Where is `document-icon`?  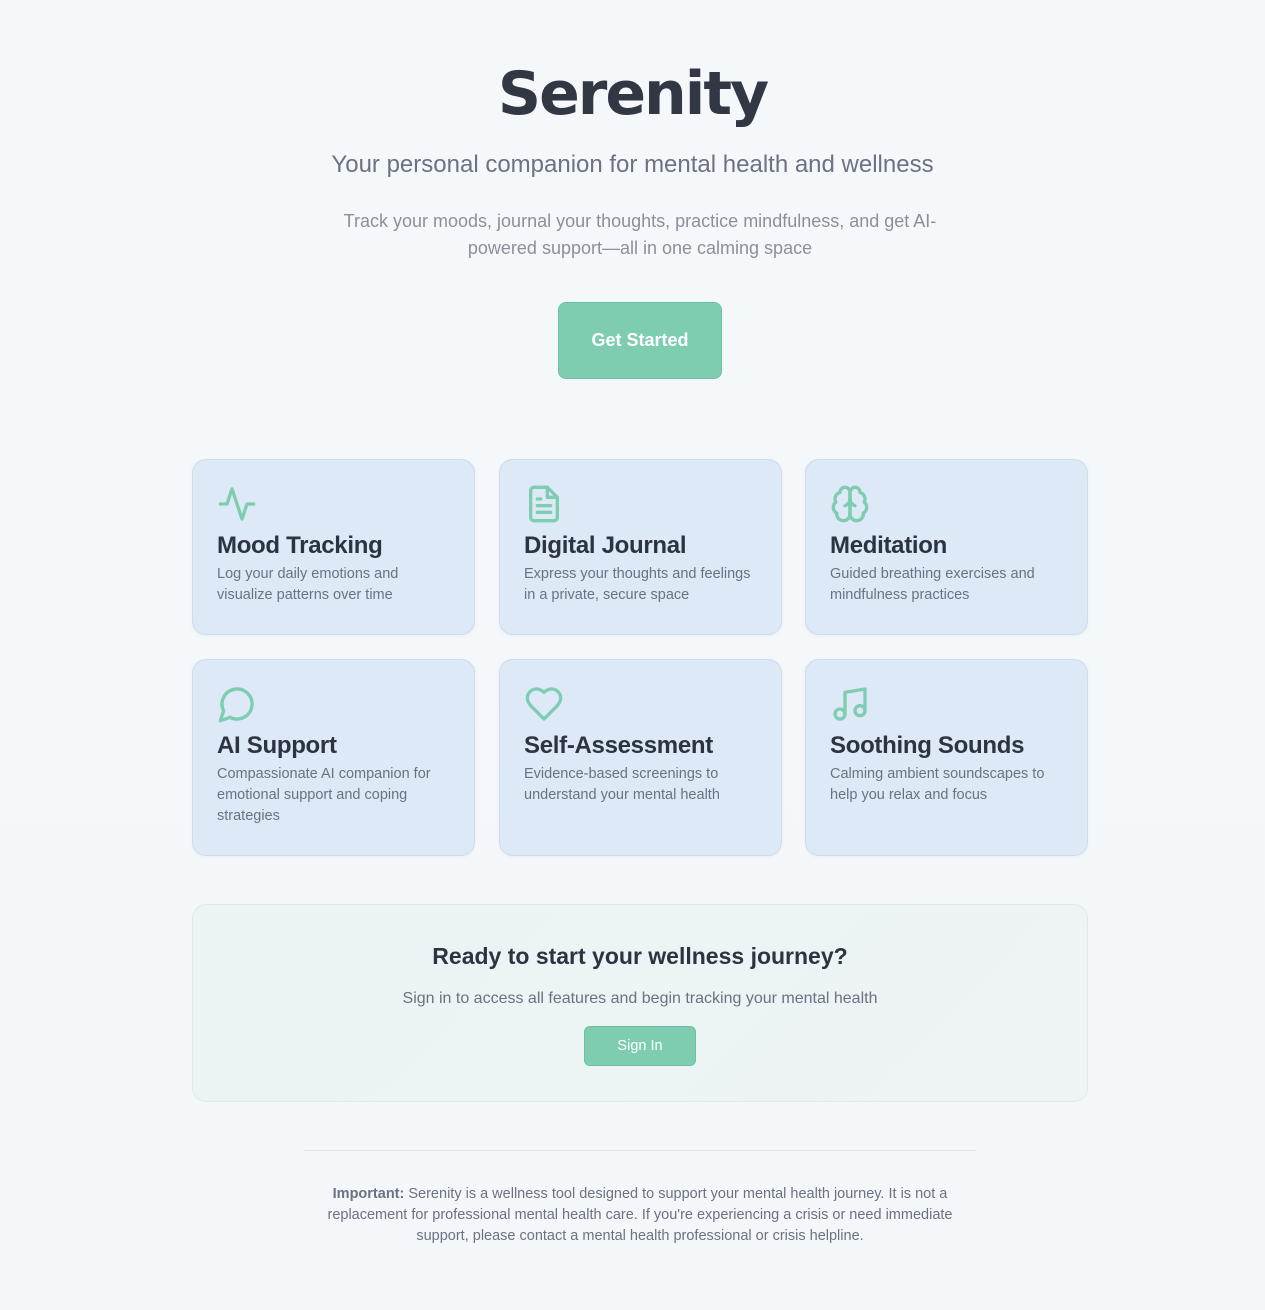 document-icon is located at coordinates (544, 504).